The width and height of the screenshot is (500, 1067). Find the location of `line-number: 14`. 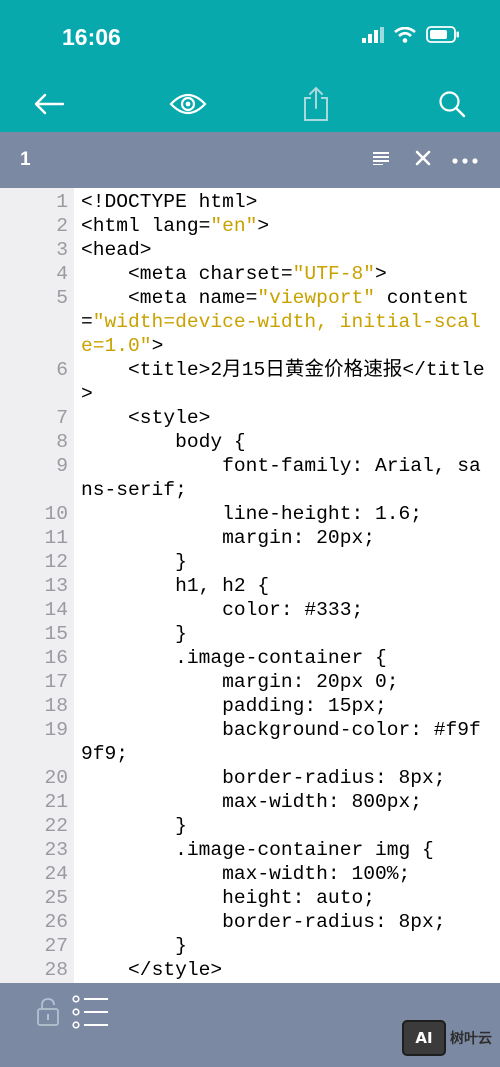

line-number: 14 is located at coordinates (56, 610).